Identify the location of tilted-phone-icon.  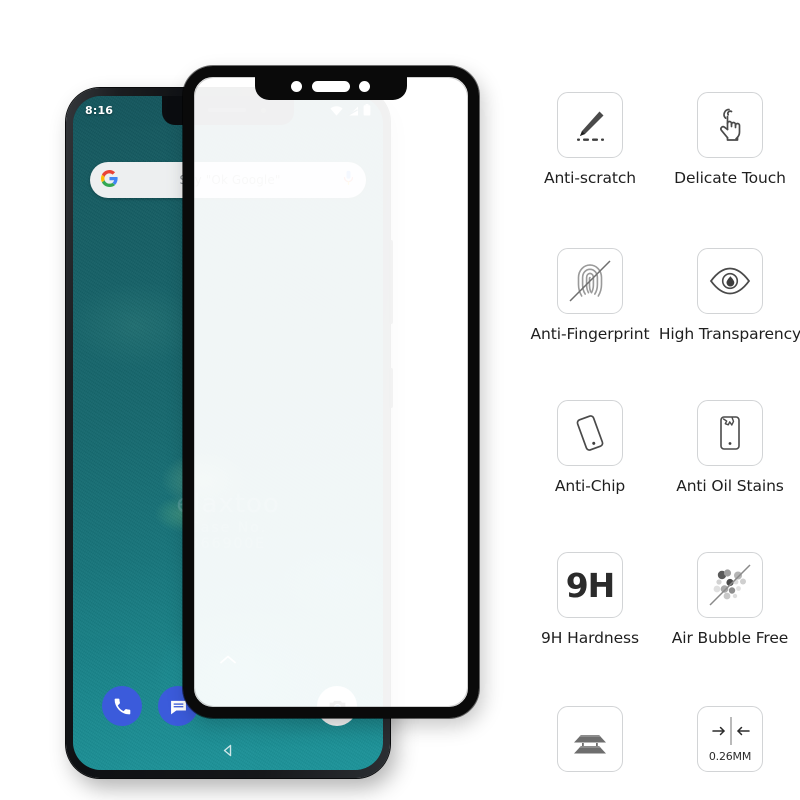
(590, 433).